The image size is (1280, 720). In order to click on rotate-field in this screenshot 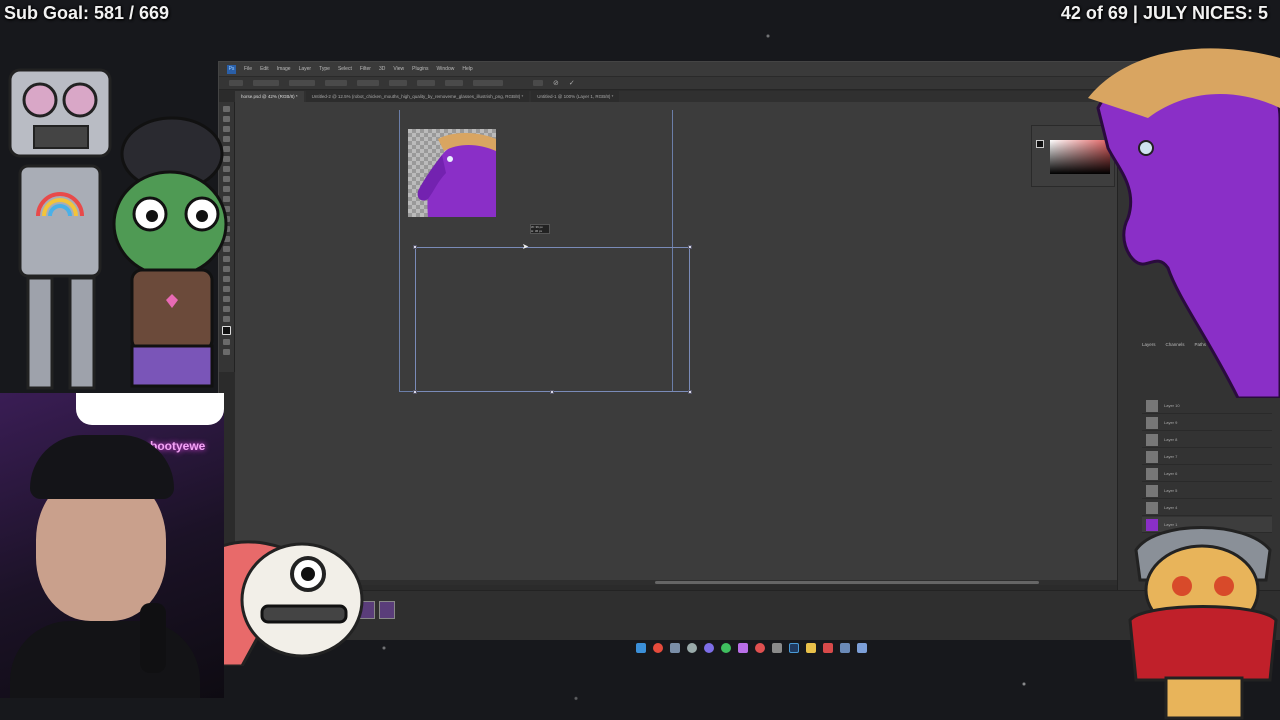, I will do `click(398, 83)`.